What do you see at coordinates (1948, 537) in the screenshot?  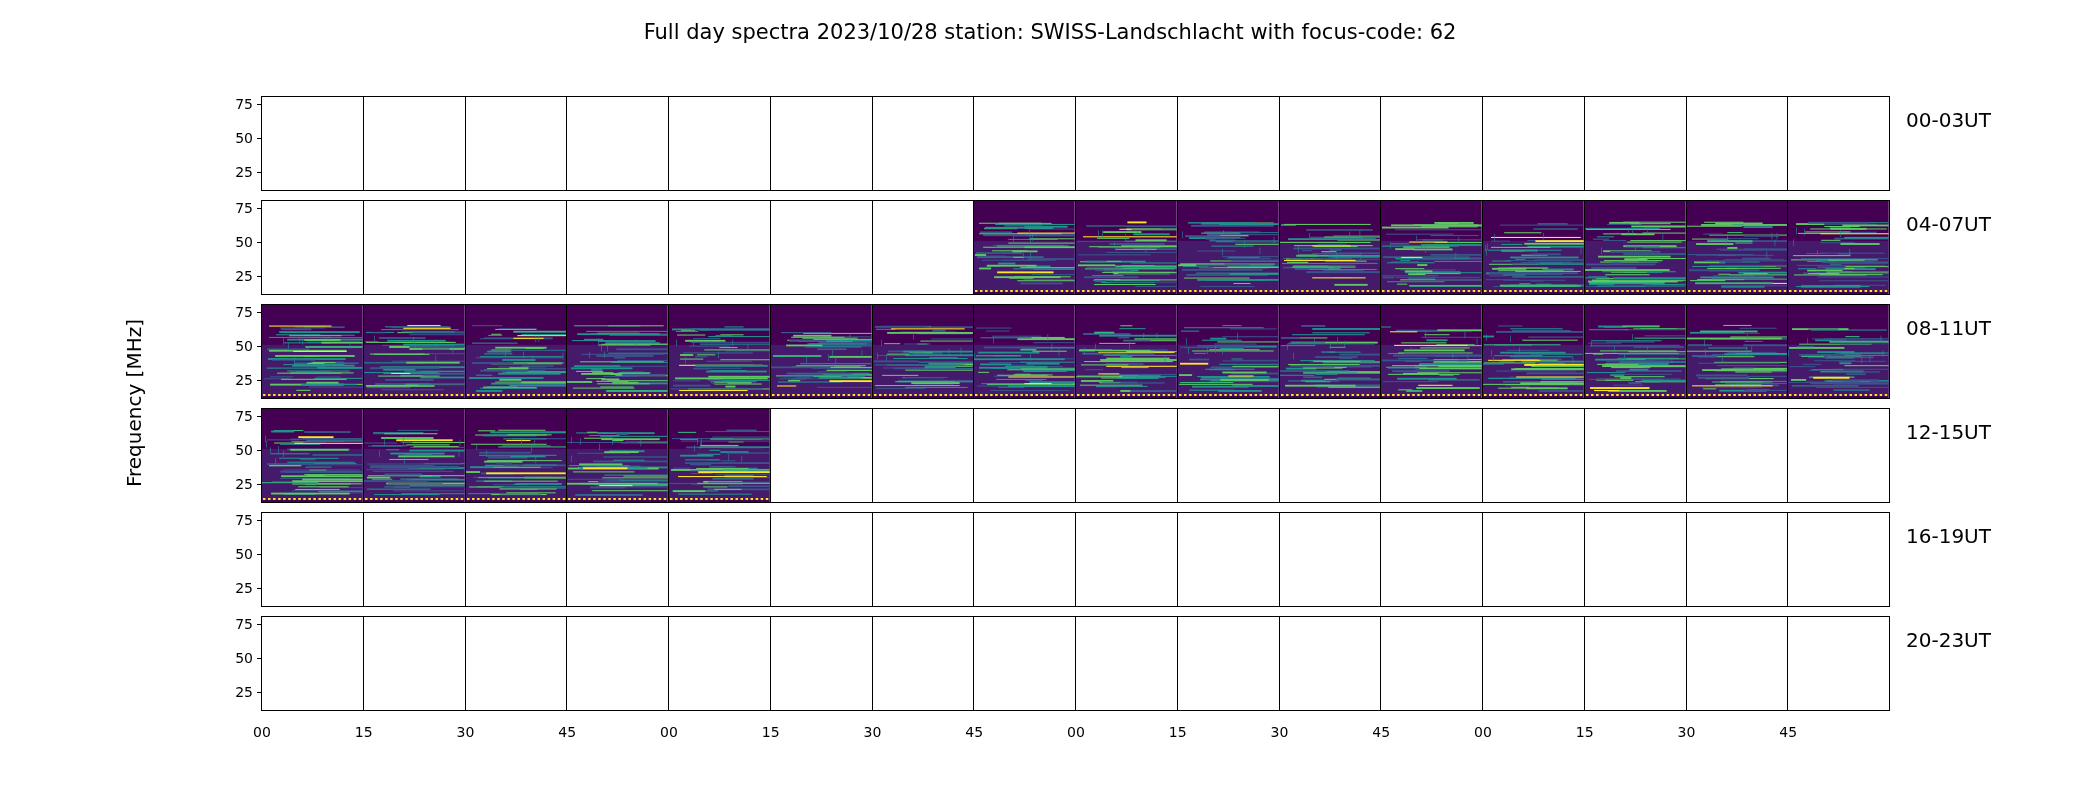 I see `row-label: 16-19UT` at bounding box center [1948, 537].